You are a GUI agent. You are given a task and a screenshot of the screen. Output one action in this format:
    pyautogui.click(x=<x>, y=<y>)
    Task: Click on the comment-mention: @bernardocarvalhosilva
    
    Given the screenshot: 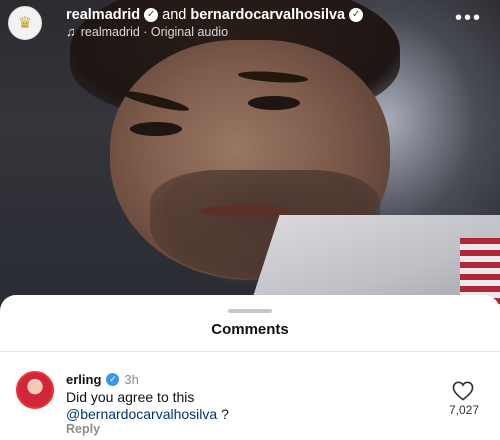 What is the action you would take?
    pyautogui.click(x=141, y=414)
    